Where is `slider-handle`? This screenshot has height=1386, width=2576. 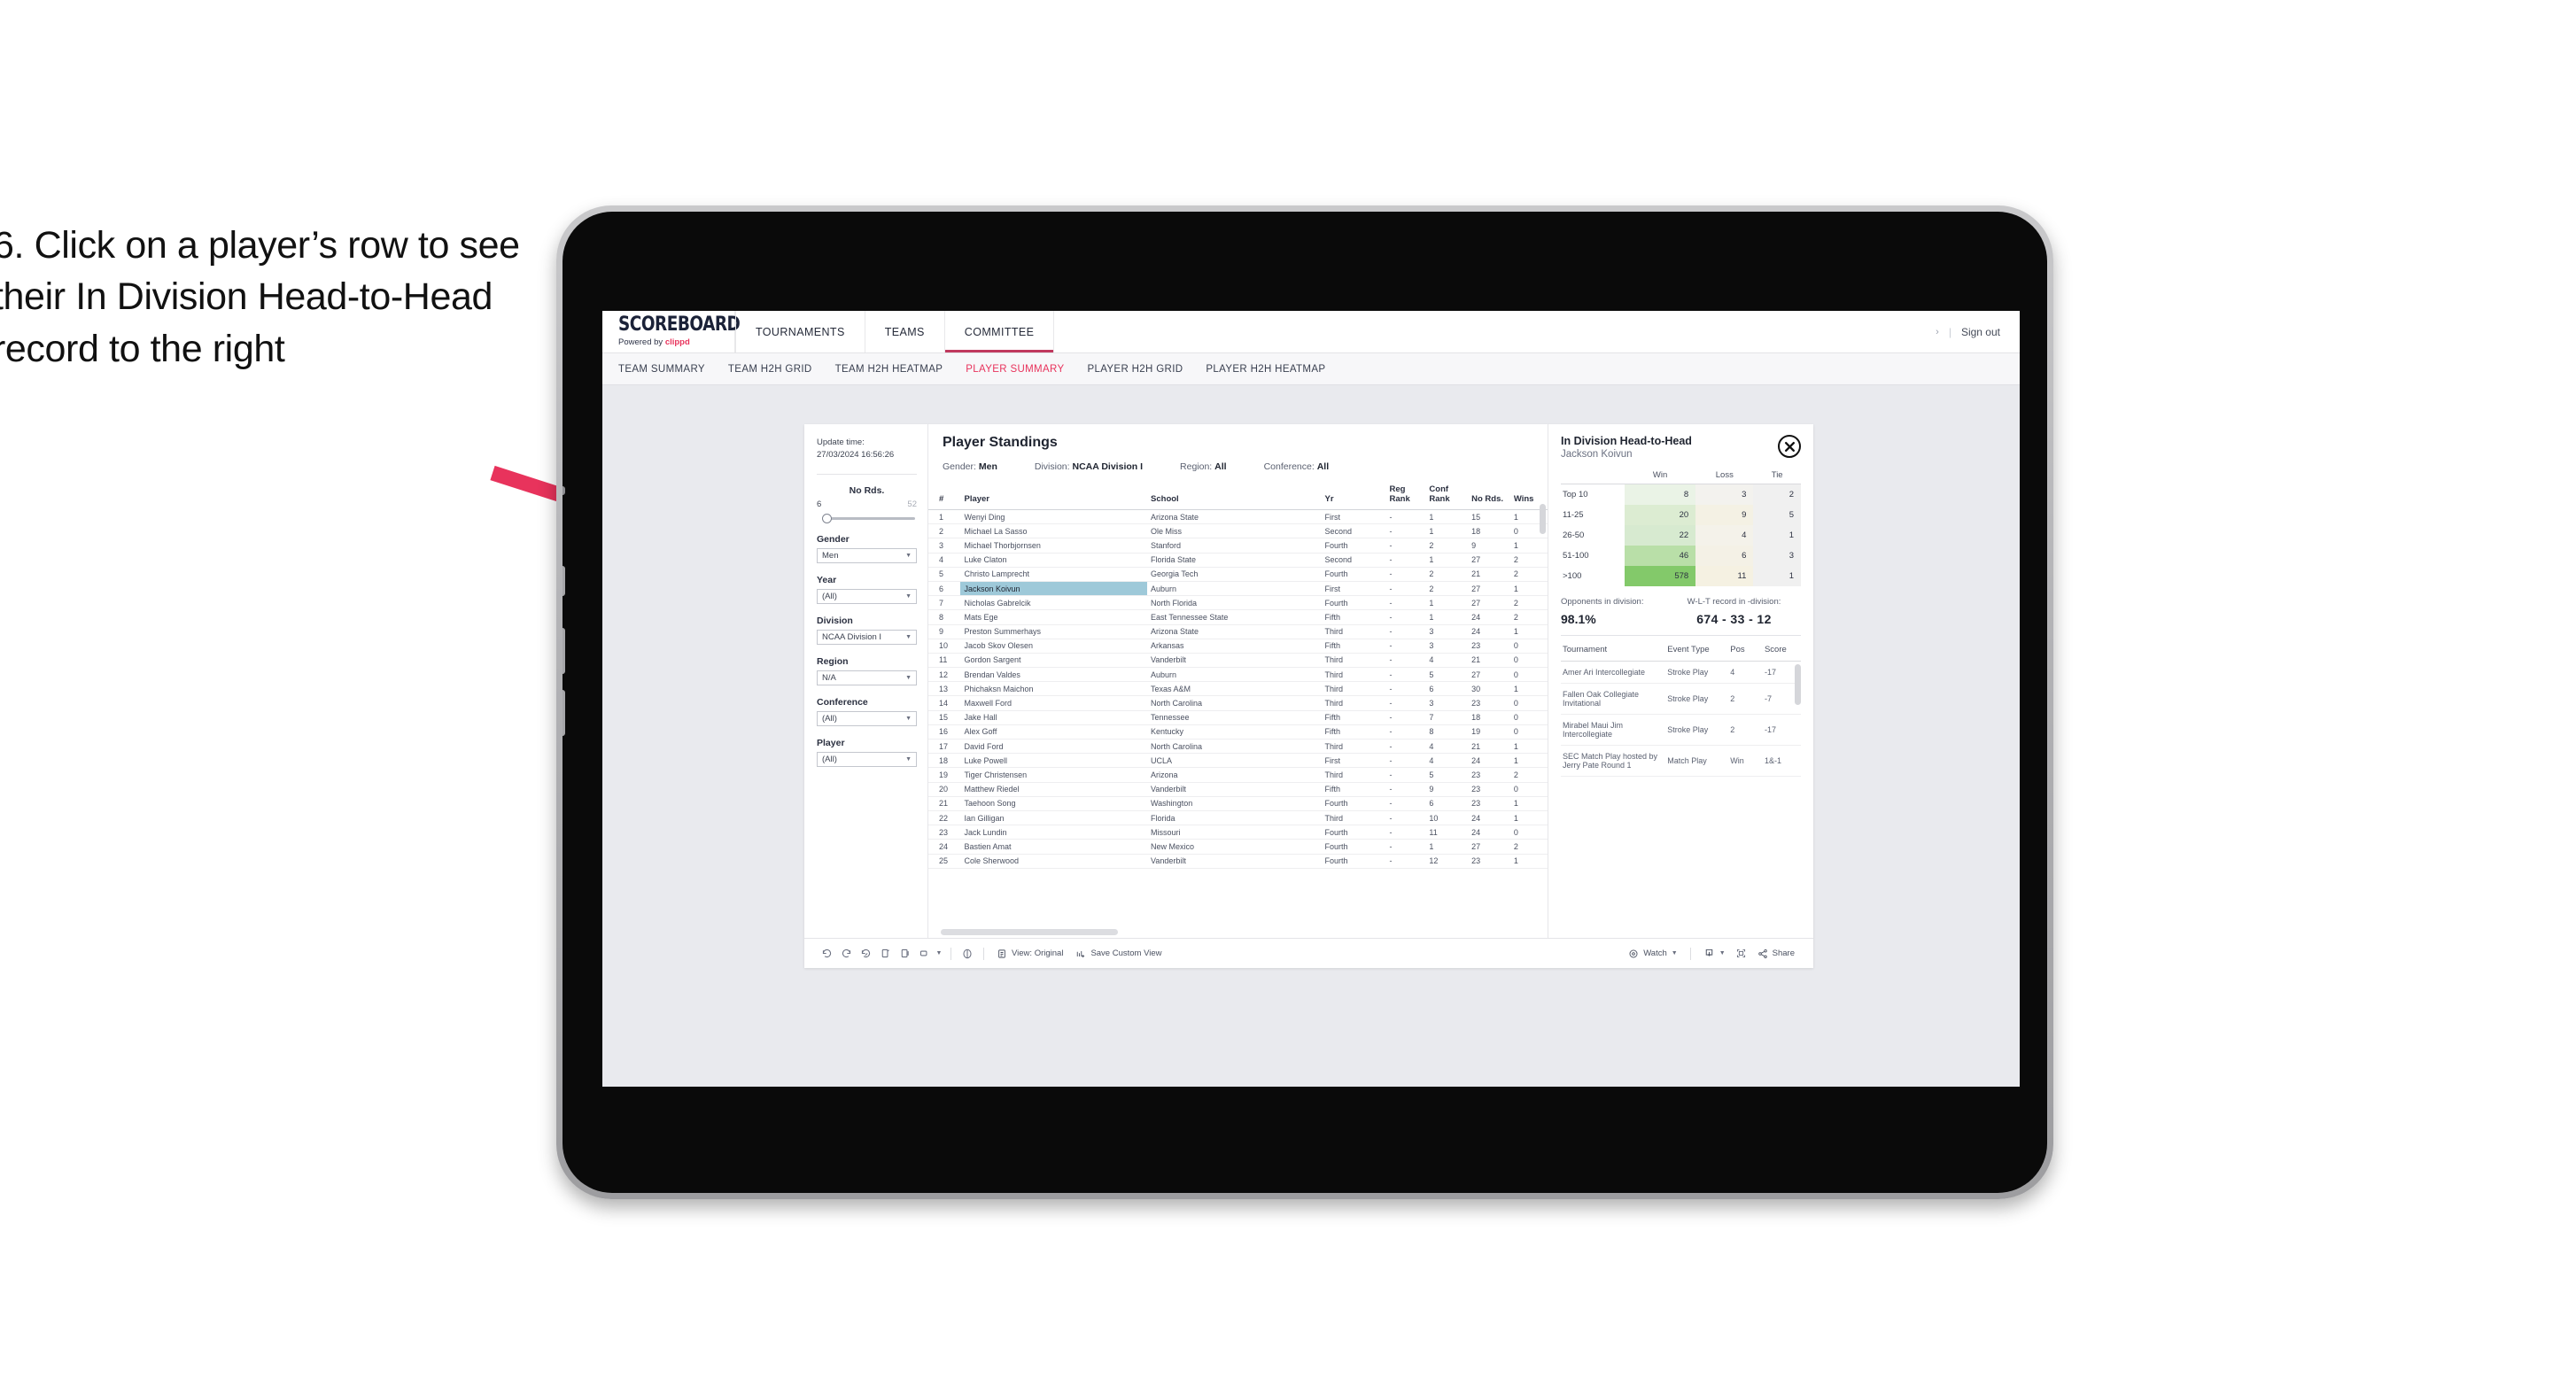
slider-handle is located at coordinates (827, 518).